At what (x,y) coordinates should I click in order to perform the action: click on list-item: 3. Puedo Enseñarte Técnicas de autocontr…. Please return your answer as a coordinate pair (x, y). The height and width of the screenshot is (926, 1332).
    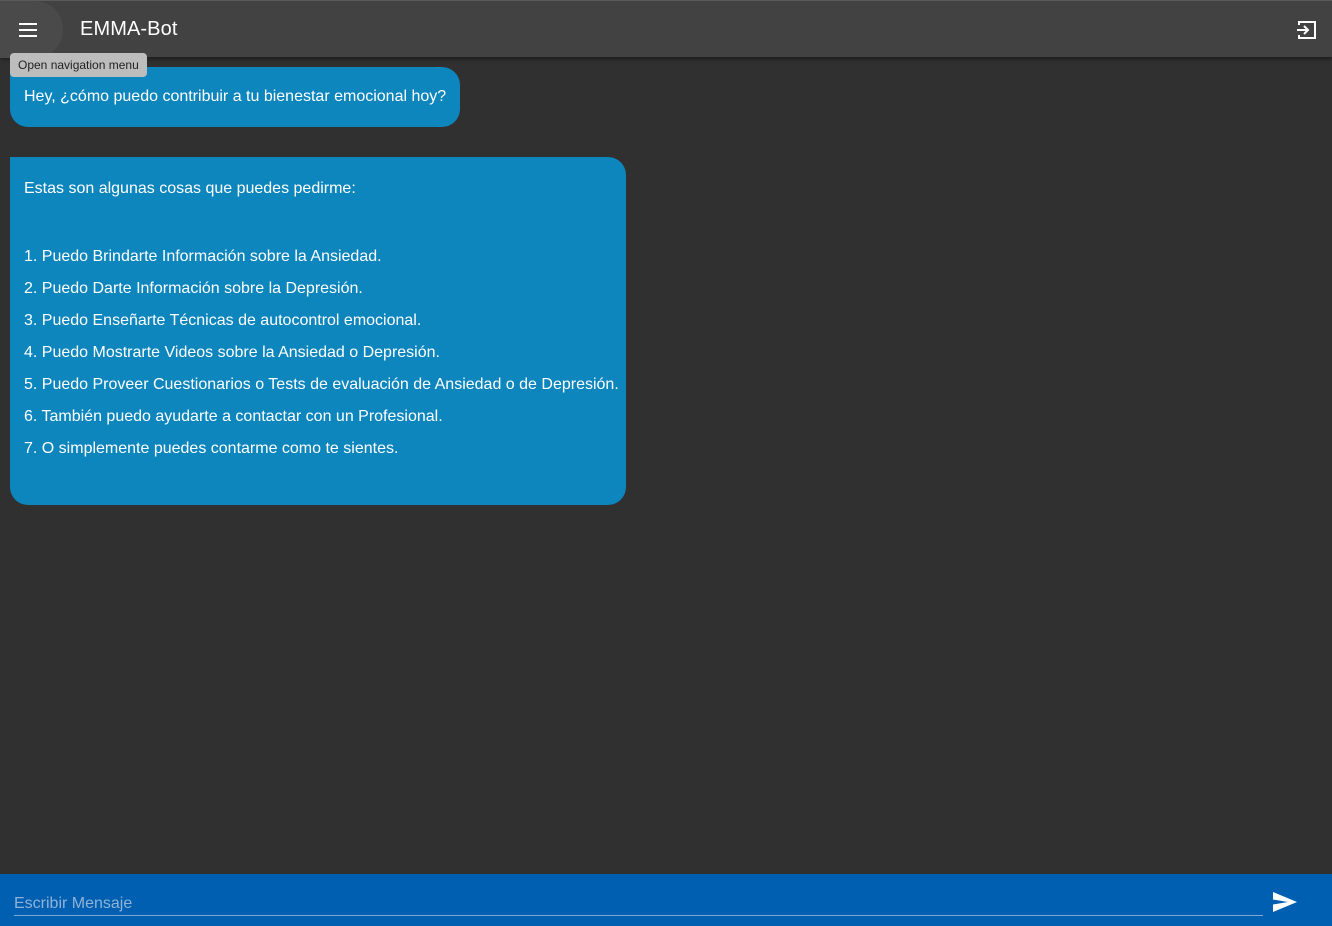
    Looking at the image, I should click on (223, 320).